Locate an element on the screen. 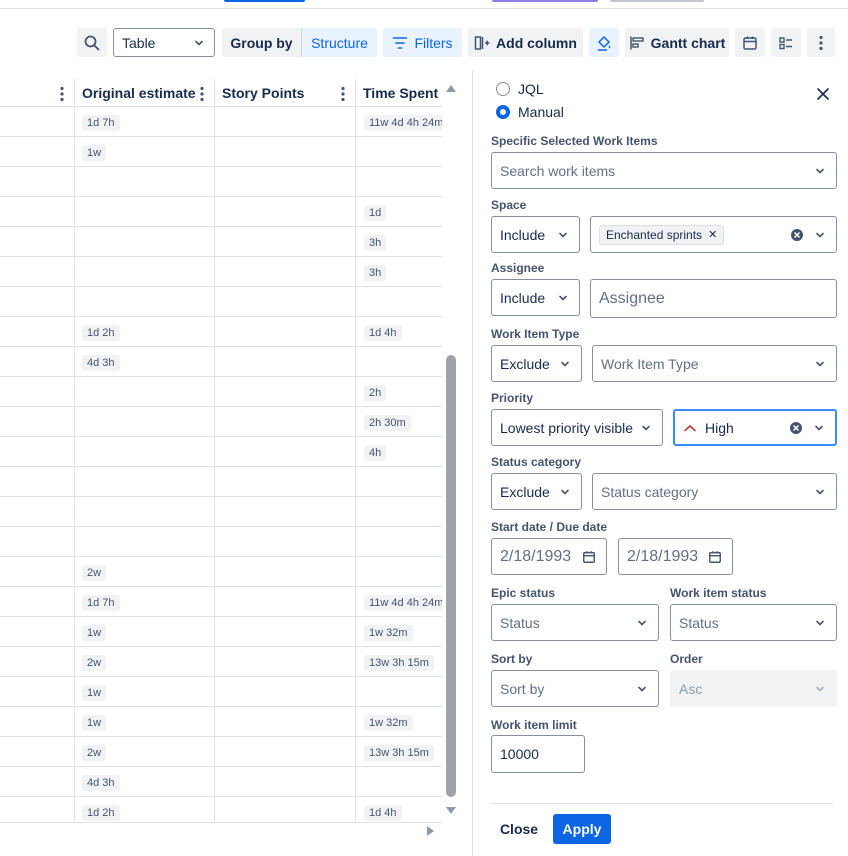 The height and width of the screenshot is (856, 848). epic-status-label: Epic status is located at coordinates (523, 593).